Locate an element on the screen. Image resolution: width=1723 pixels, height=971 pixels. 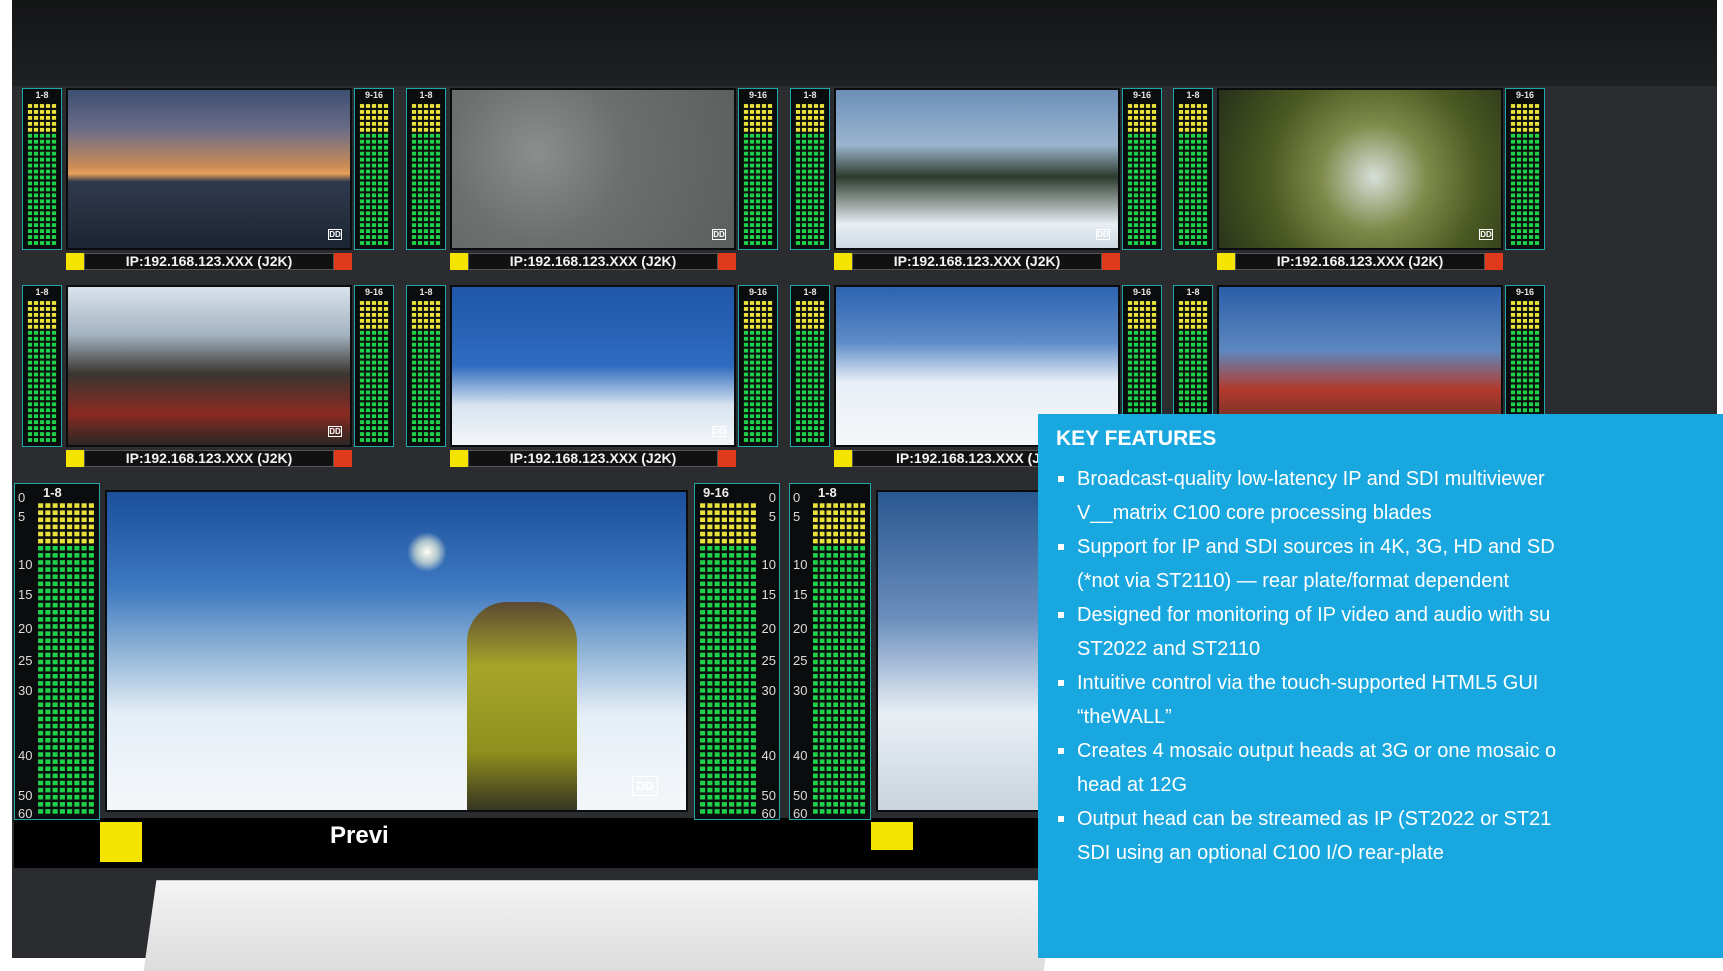
meter-scale-tick: 40 is located at coordinates (800, 755).